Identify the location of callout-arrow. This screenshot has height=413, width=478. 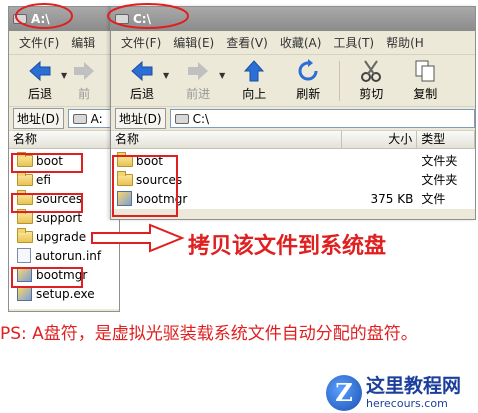
(138, 239).